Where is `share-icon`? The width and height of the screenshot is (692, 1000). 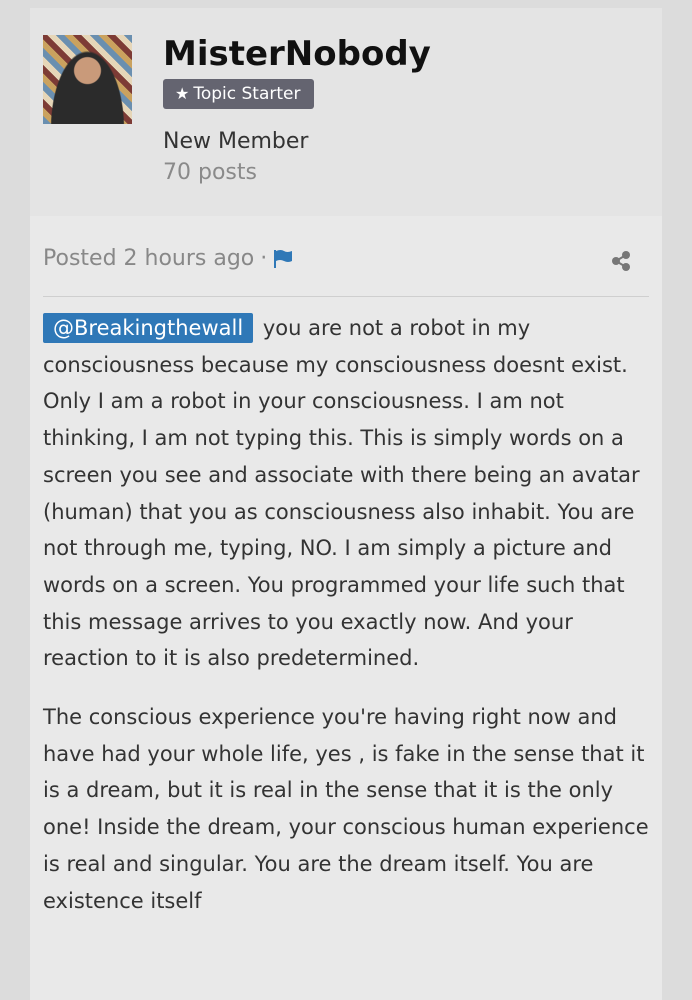 share-icon is located at coordinates (621, 261).